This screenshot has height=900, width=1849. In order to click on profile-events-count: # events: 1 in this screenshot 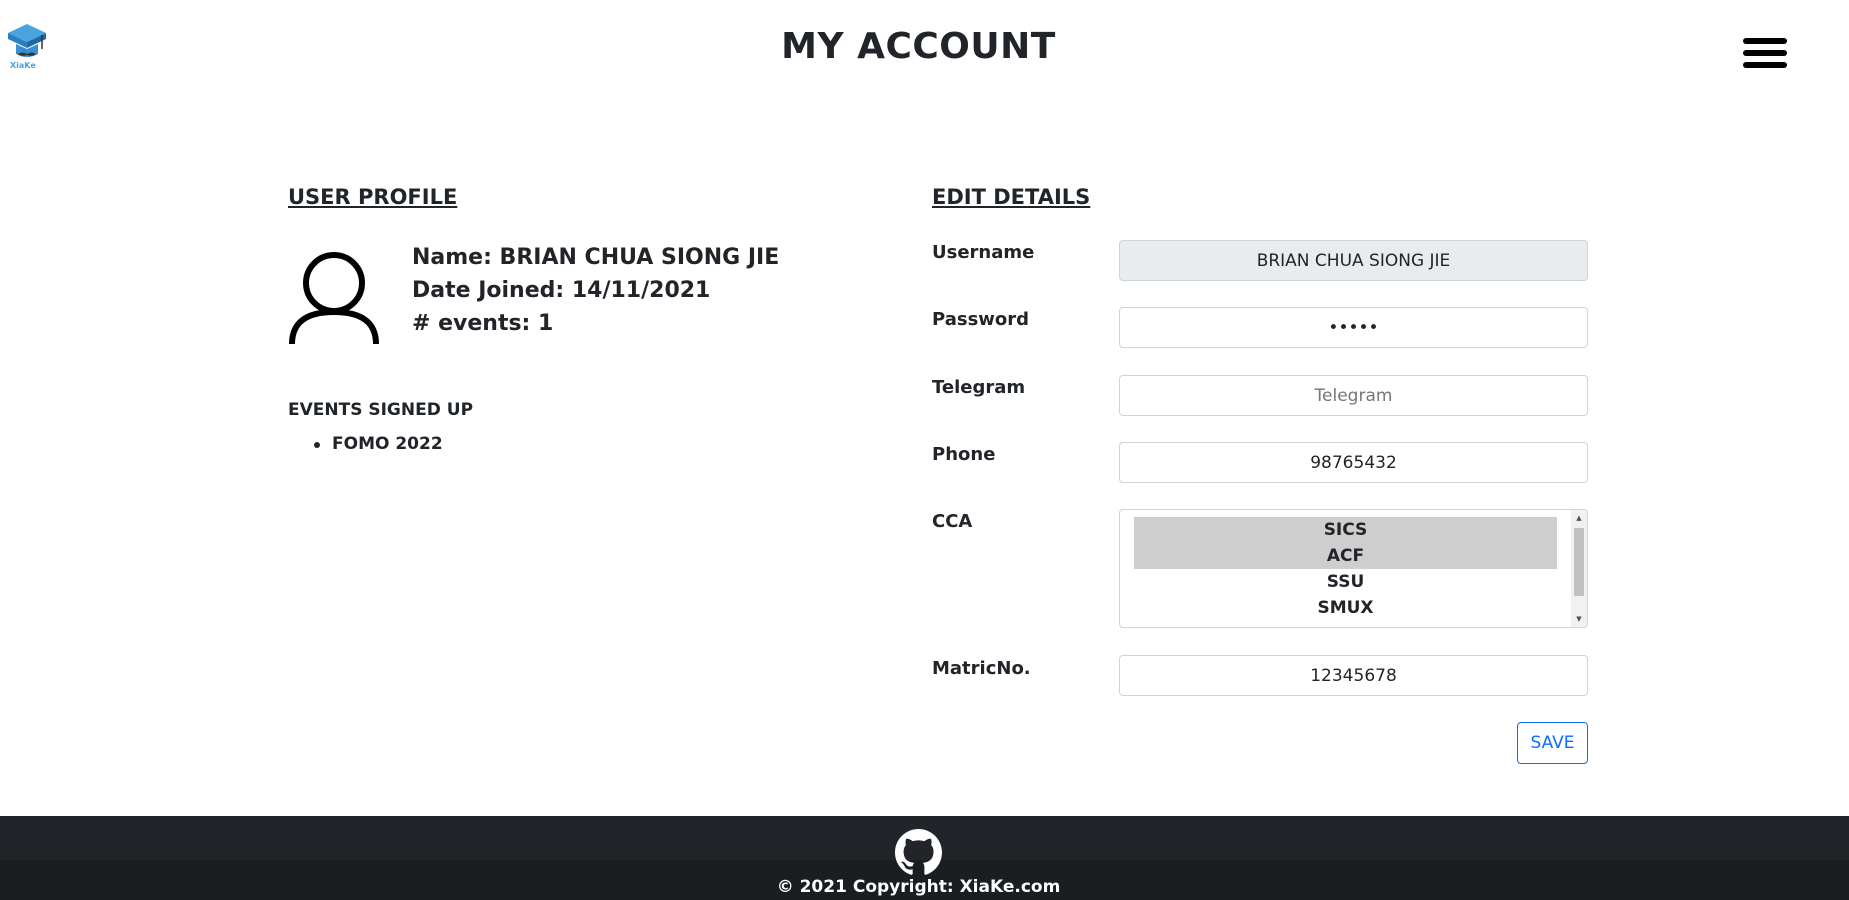, I will do `click(483, 323)`.